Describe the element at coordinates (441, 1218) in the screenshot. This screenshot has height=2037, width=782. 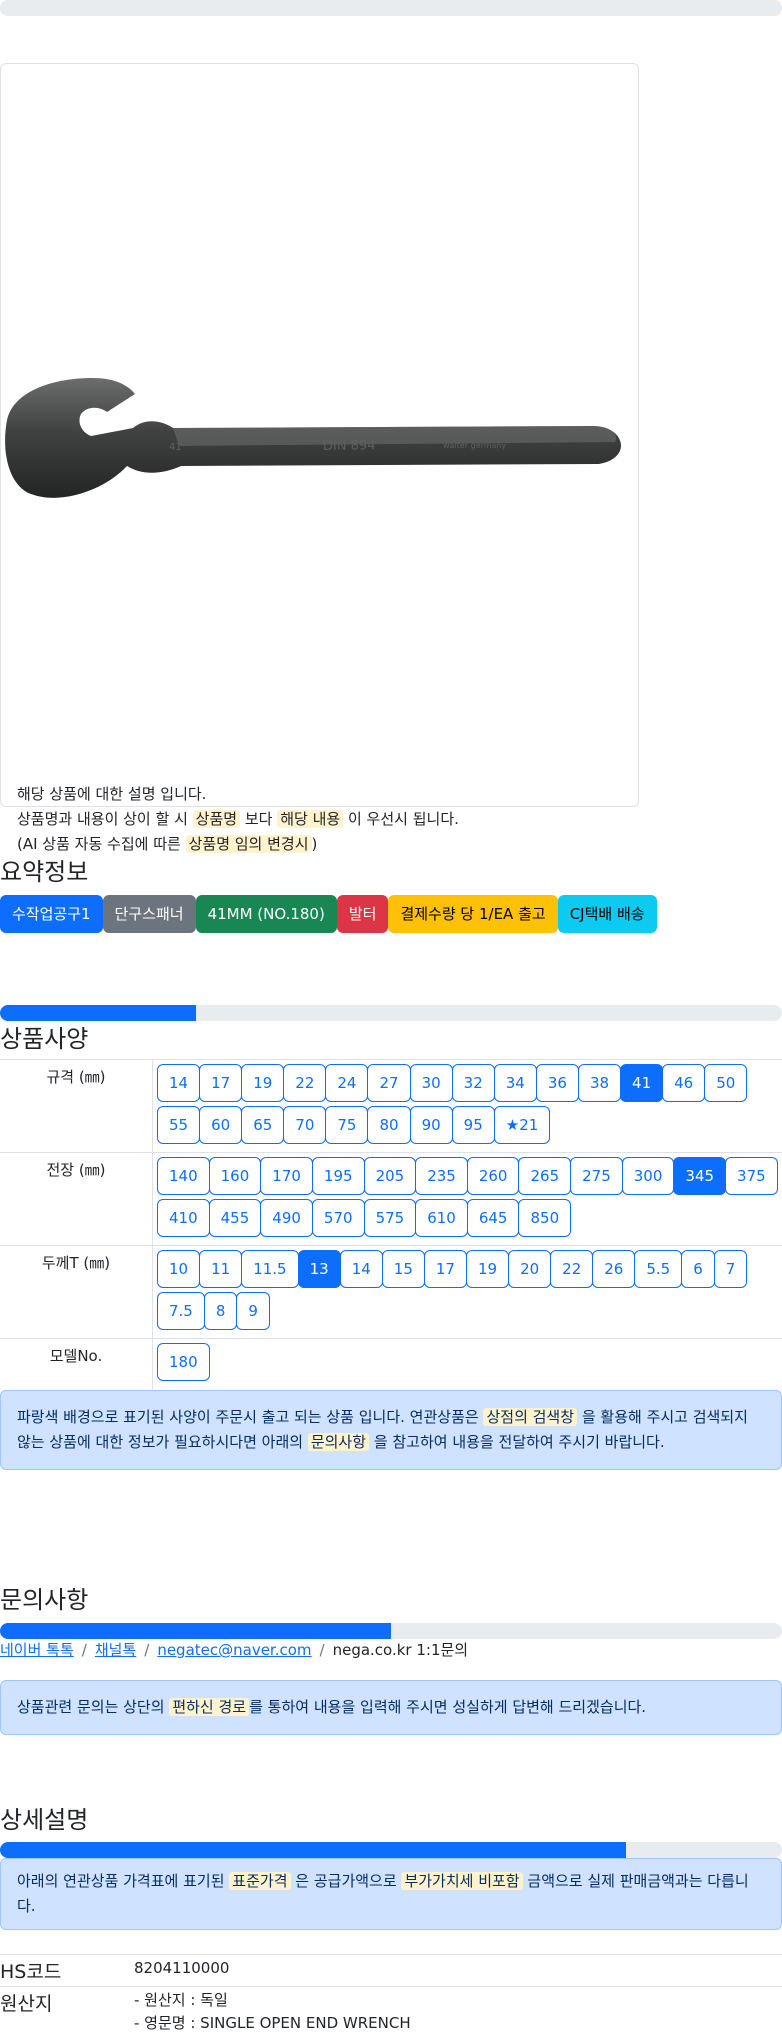
I see `spec-option: 610` at that location.